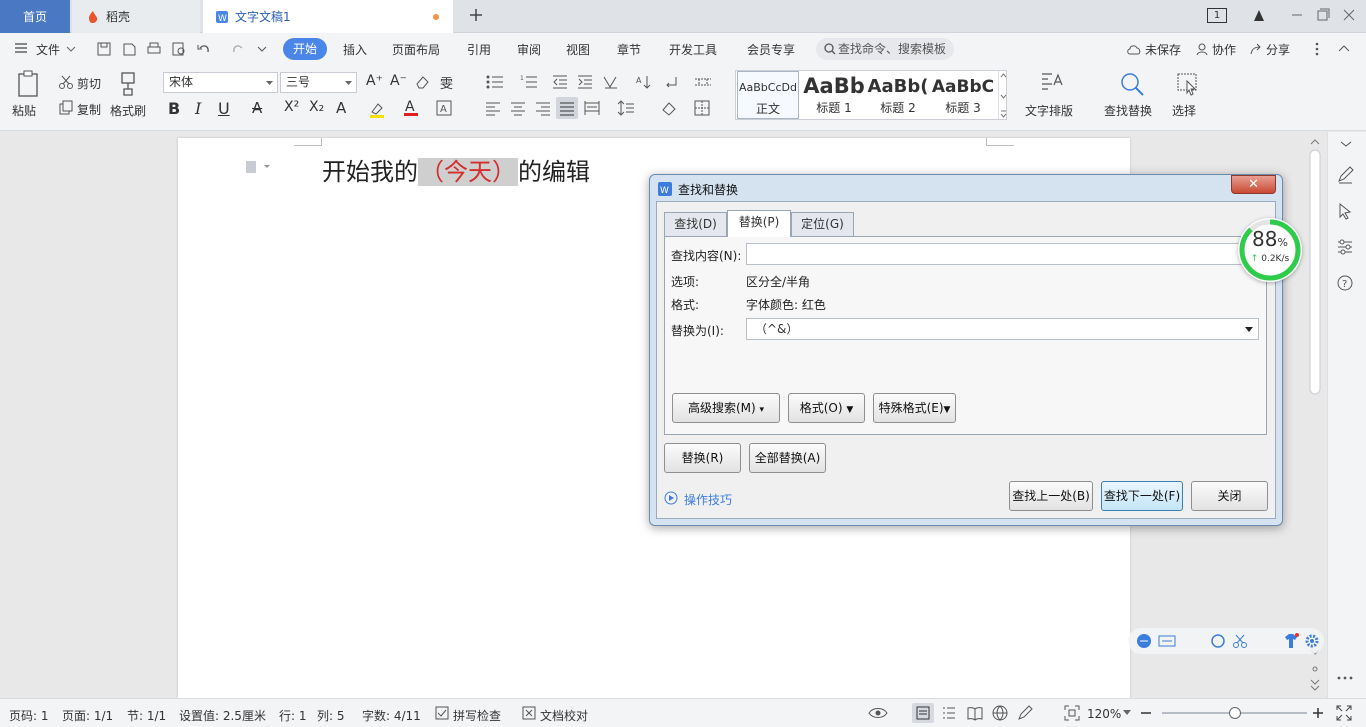 The image size is (1366, 727). Describe the element at coordinates (759, 223) in the screenshot. I see `tab-replace: 替换(P)` at that location.